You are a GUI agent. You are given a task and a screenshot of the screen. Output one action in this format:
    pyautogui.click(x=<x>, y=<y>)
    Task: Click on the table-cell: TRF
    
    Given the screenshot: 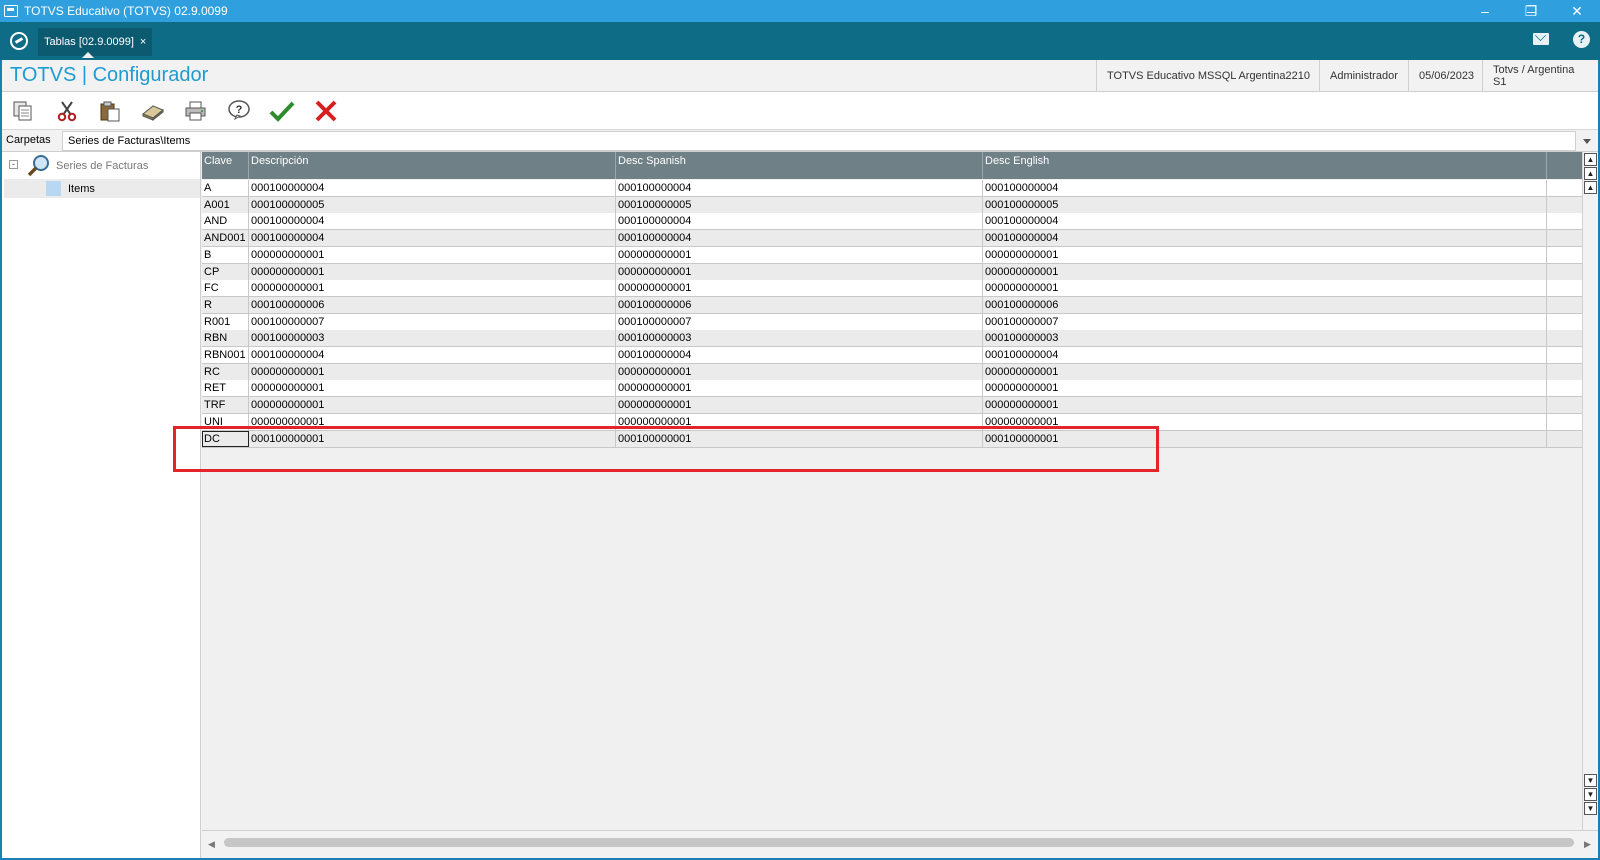 What is the action you would take?
    pyautogui.click(x=225, y=405)
    